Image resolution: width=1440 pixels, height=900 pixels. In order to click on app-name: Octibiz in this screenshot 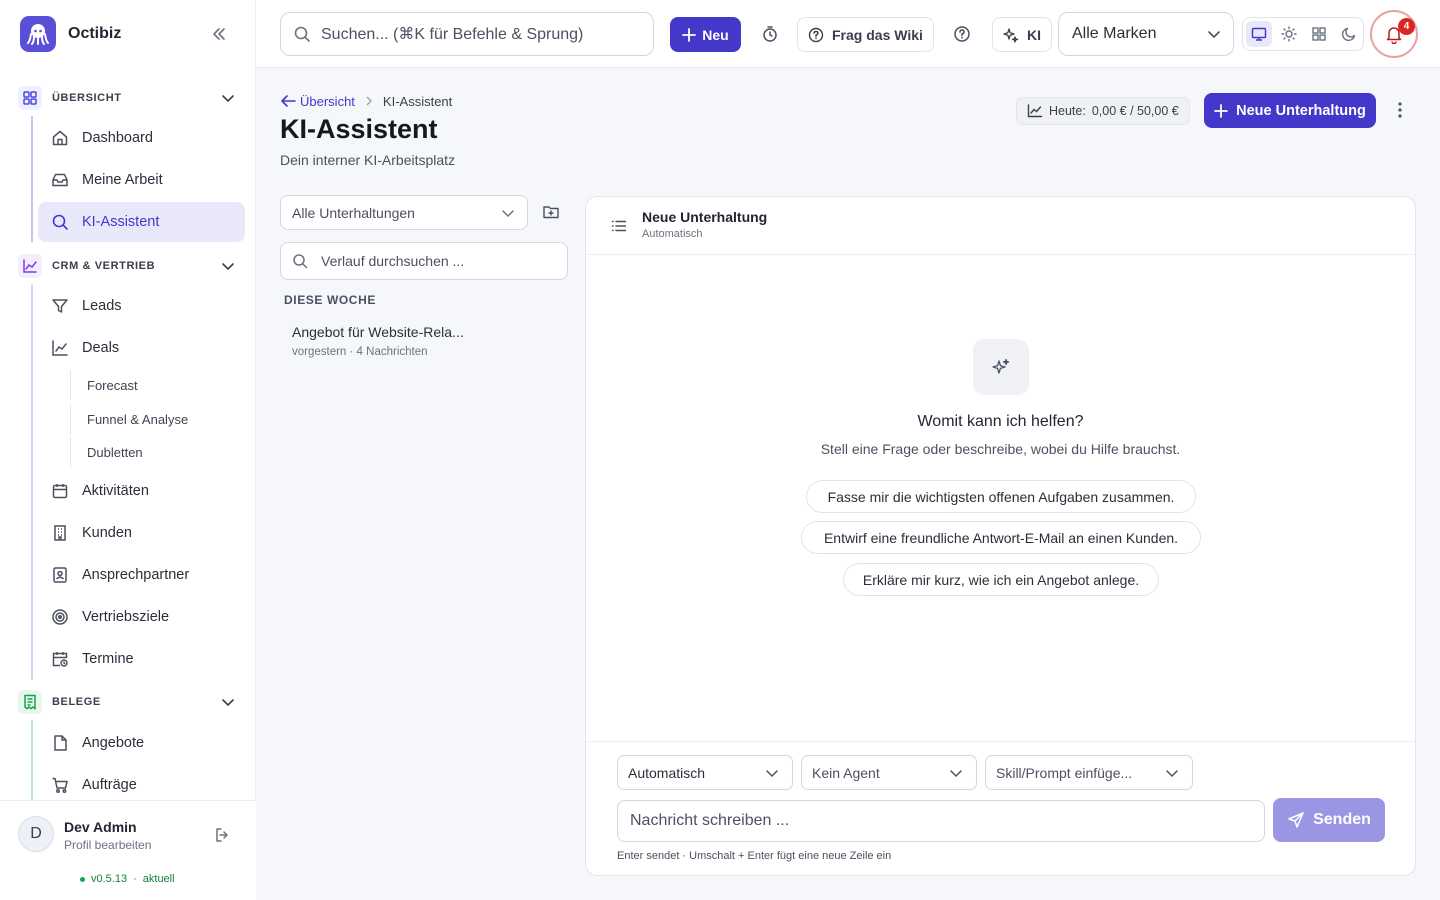, I will do `click(95, 33)`.